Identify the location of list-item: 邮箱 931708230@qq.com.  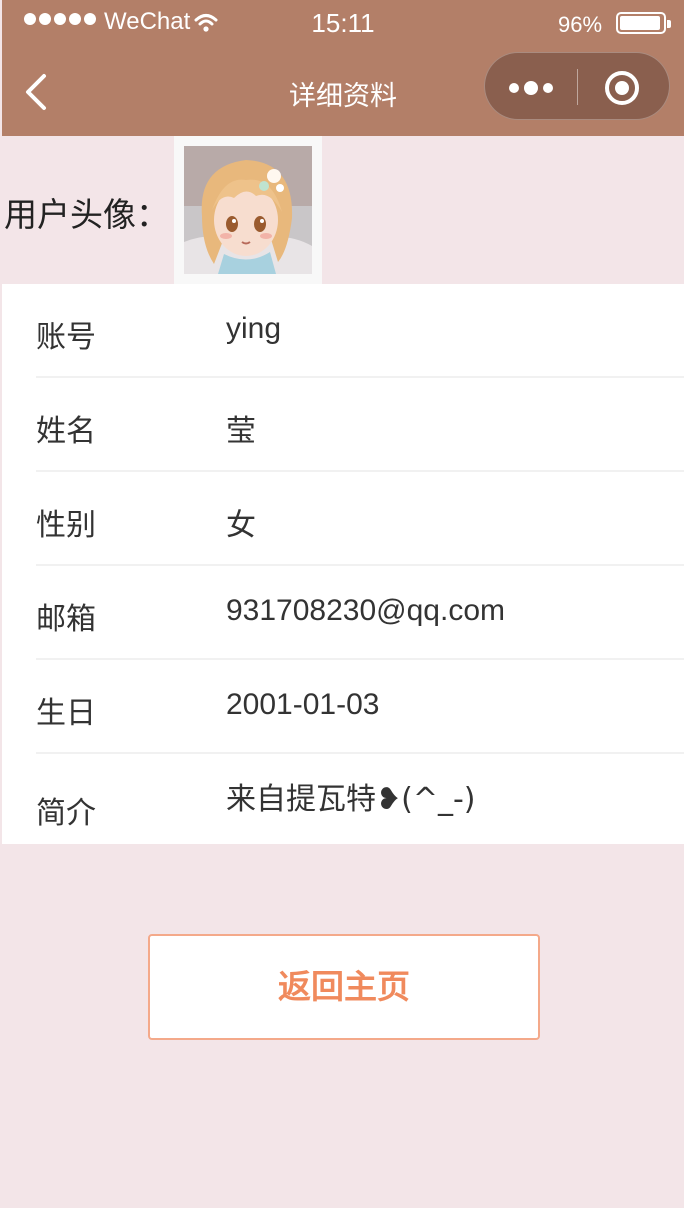
(343, 613).